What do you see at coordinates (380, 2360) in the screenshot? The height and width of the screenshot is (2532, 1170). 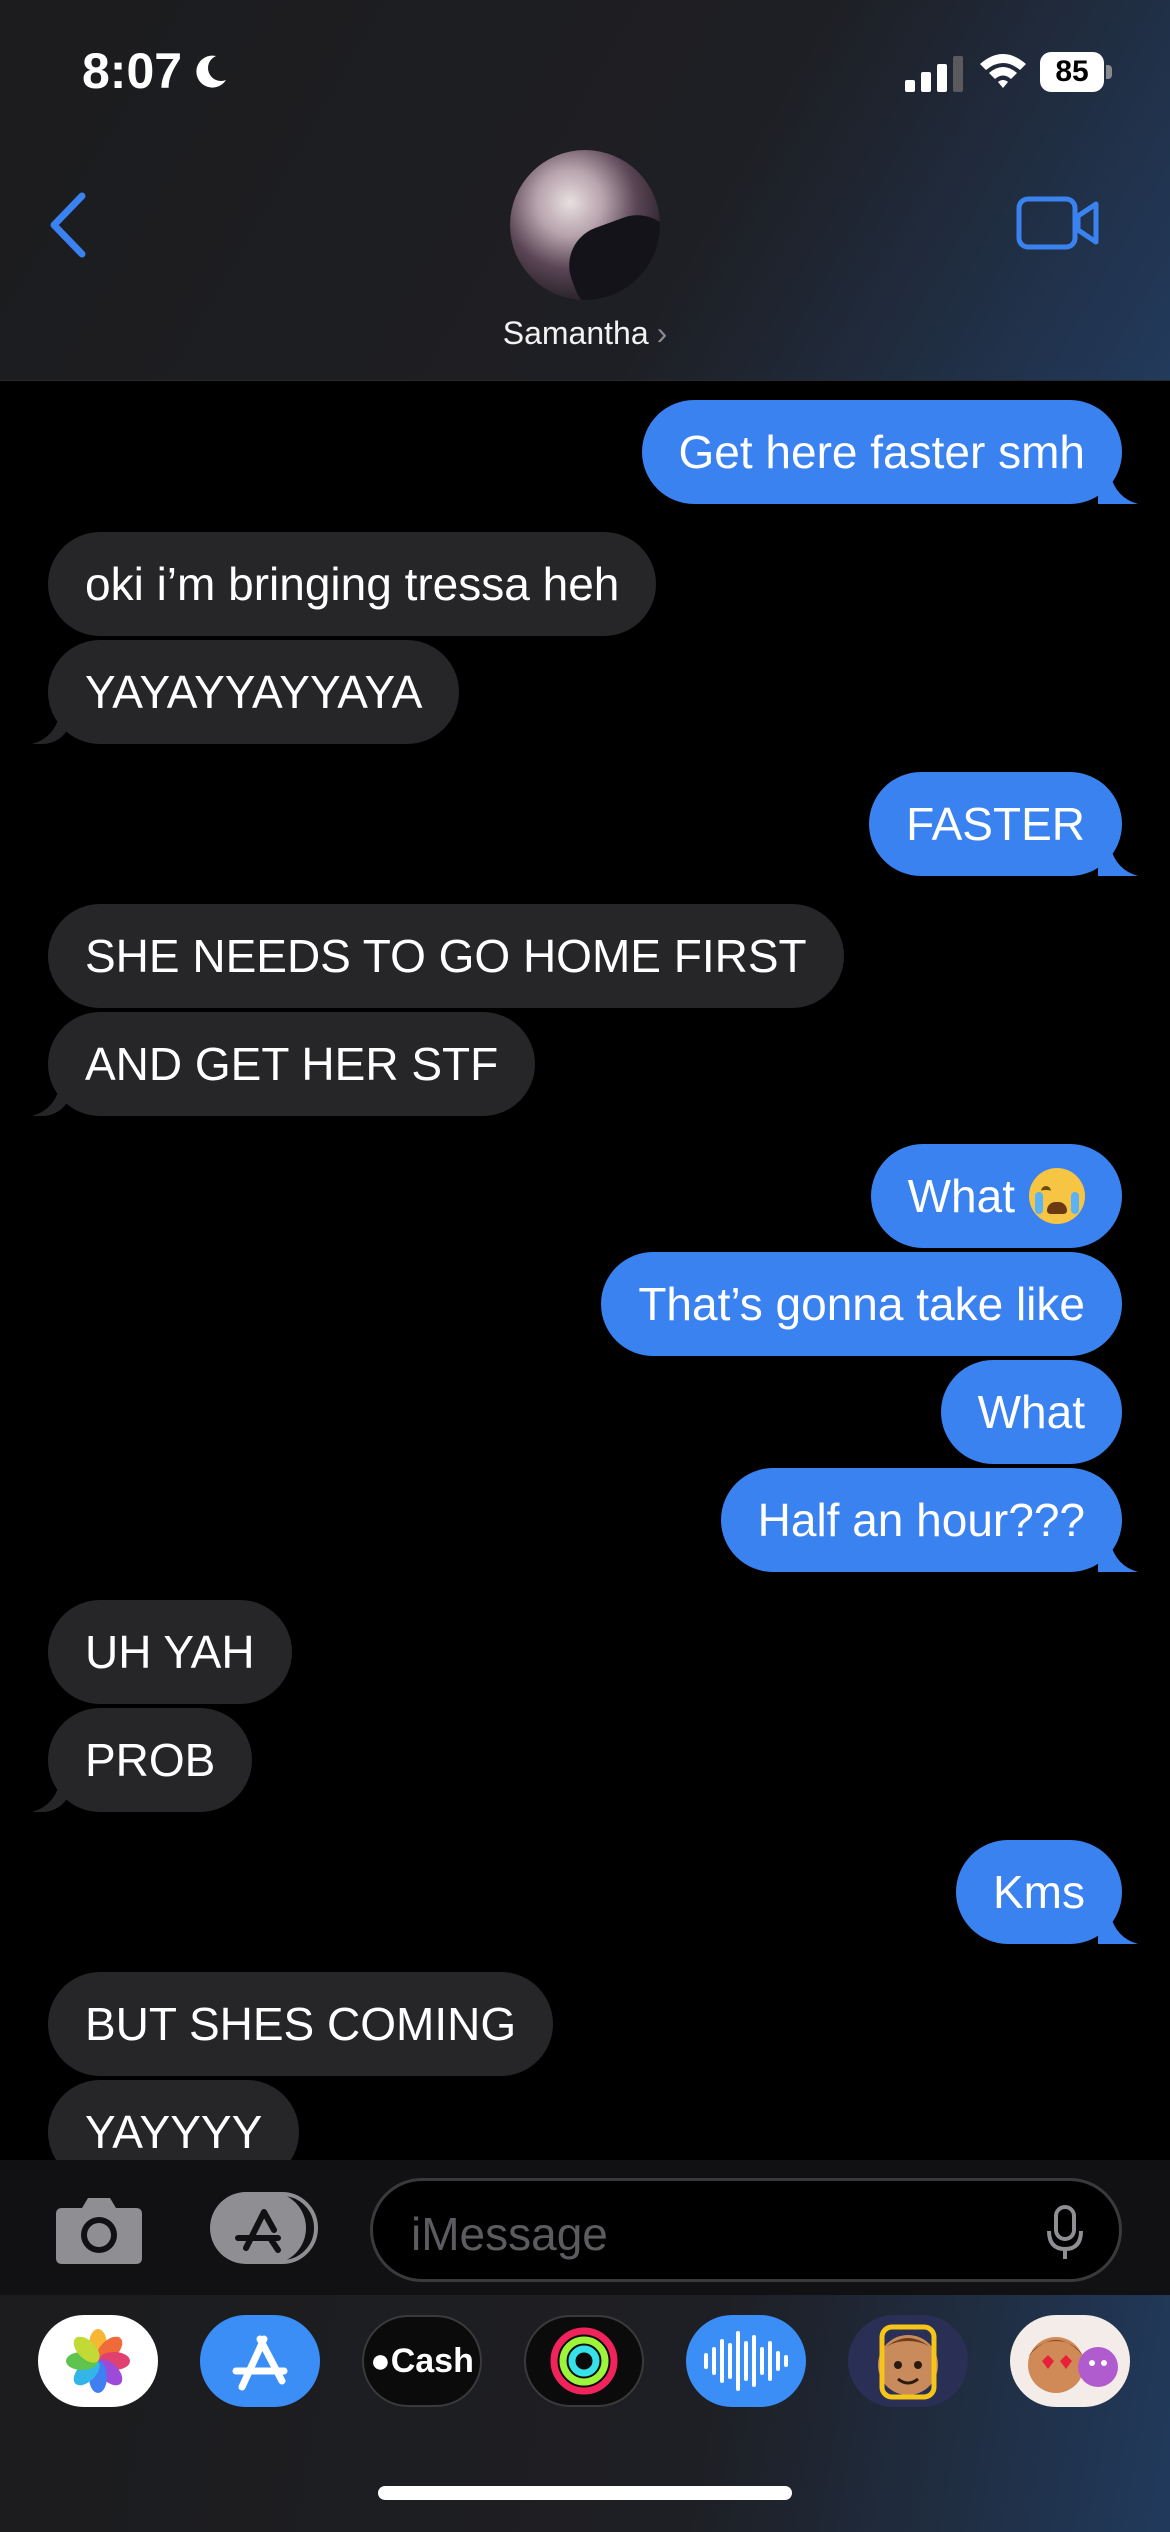 I see `apple-logo-icon: ●` at bounding box center [380, 2360].